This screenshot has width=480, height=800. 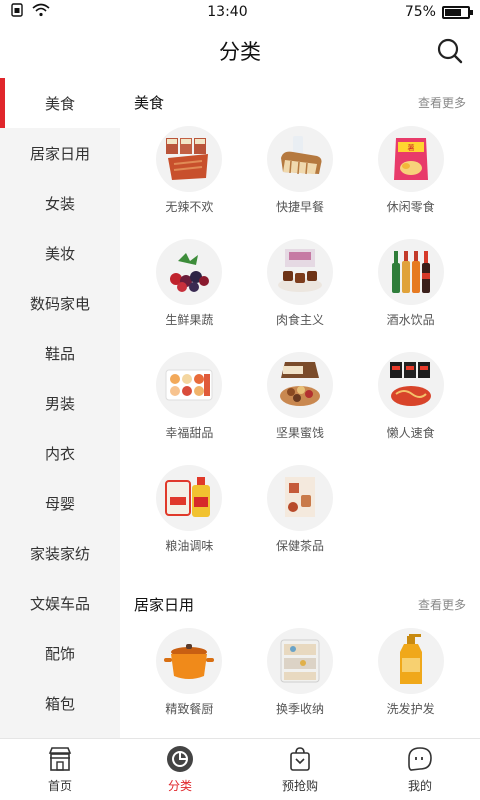 What do you see at coordinates (299, 786) in the screenshot?
I see `tab-label: 预抢购` at bounding box center [299, 786].